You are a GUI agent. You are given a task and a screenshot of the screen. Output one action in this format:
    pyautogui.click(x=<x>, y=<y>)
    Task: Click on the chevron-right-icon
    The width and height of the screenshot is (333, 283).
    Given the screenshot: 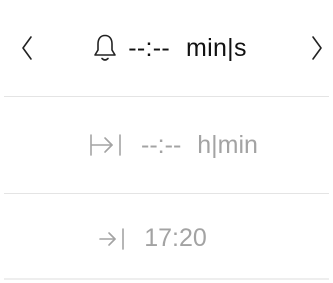 What is the action you would take?
    pyautogui.click(x=317, y=48)
    